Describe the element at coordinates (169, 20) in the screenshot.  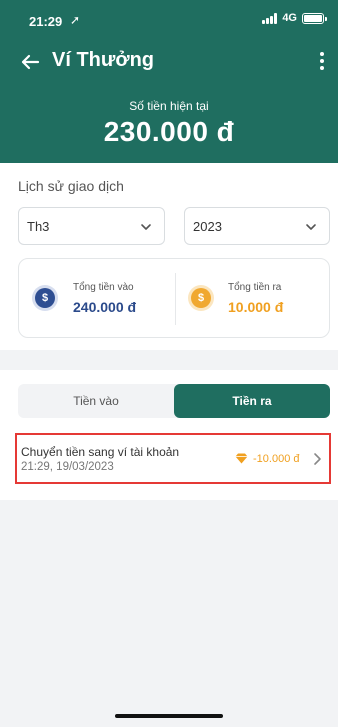
I see `status-bar: 21:29 ➚ 4G` at that location.